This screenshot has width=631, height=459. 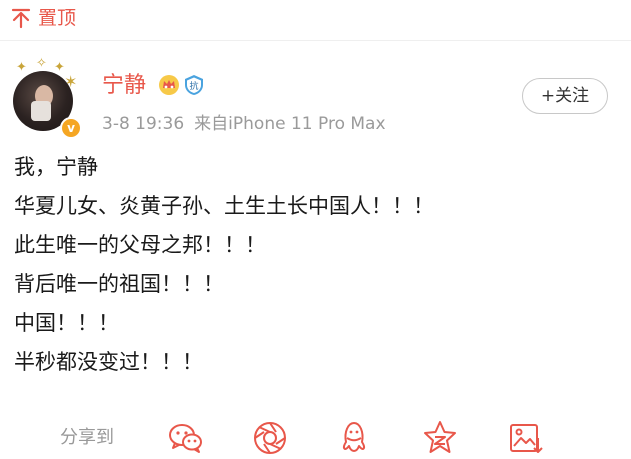 I want to click on post-source: 来自iPhone 11 Pro Max, so click(x=290, y=124).